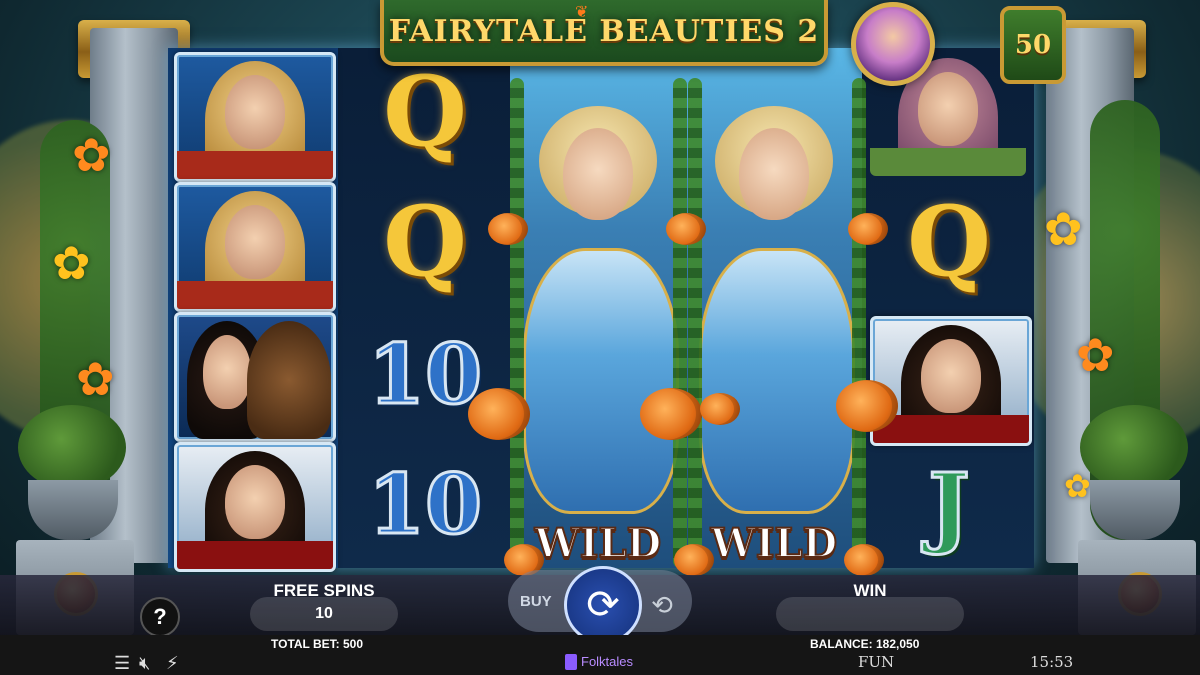 The width and height of the screenshot is (1200, 675). What do you see at coordinates (72, 447) in the screenshot?
I see `left-urn-bush` at bounding box center [72, 447].